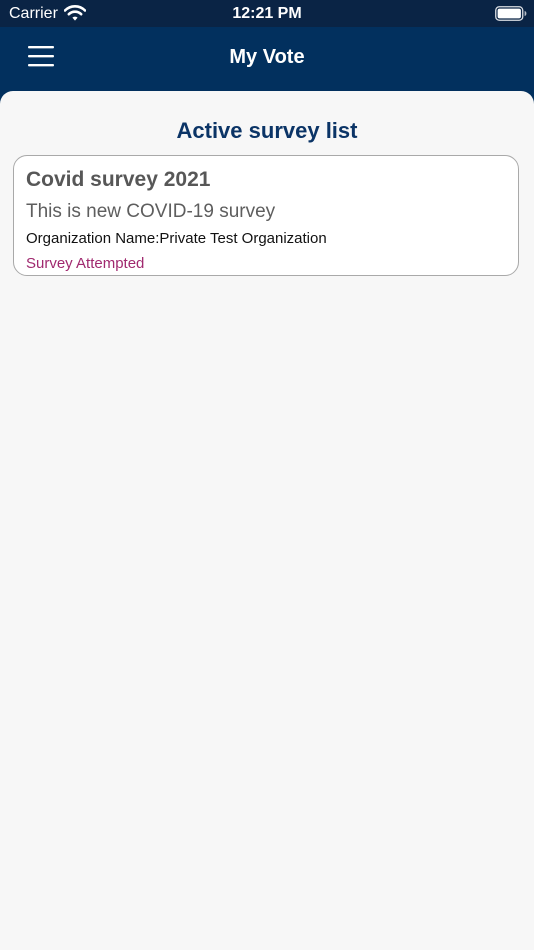  Describe the element at coordinates (267, 57) in the screenshot. I see `page-title: My Vote` at that location.